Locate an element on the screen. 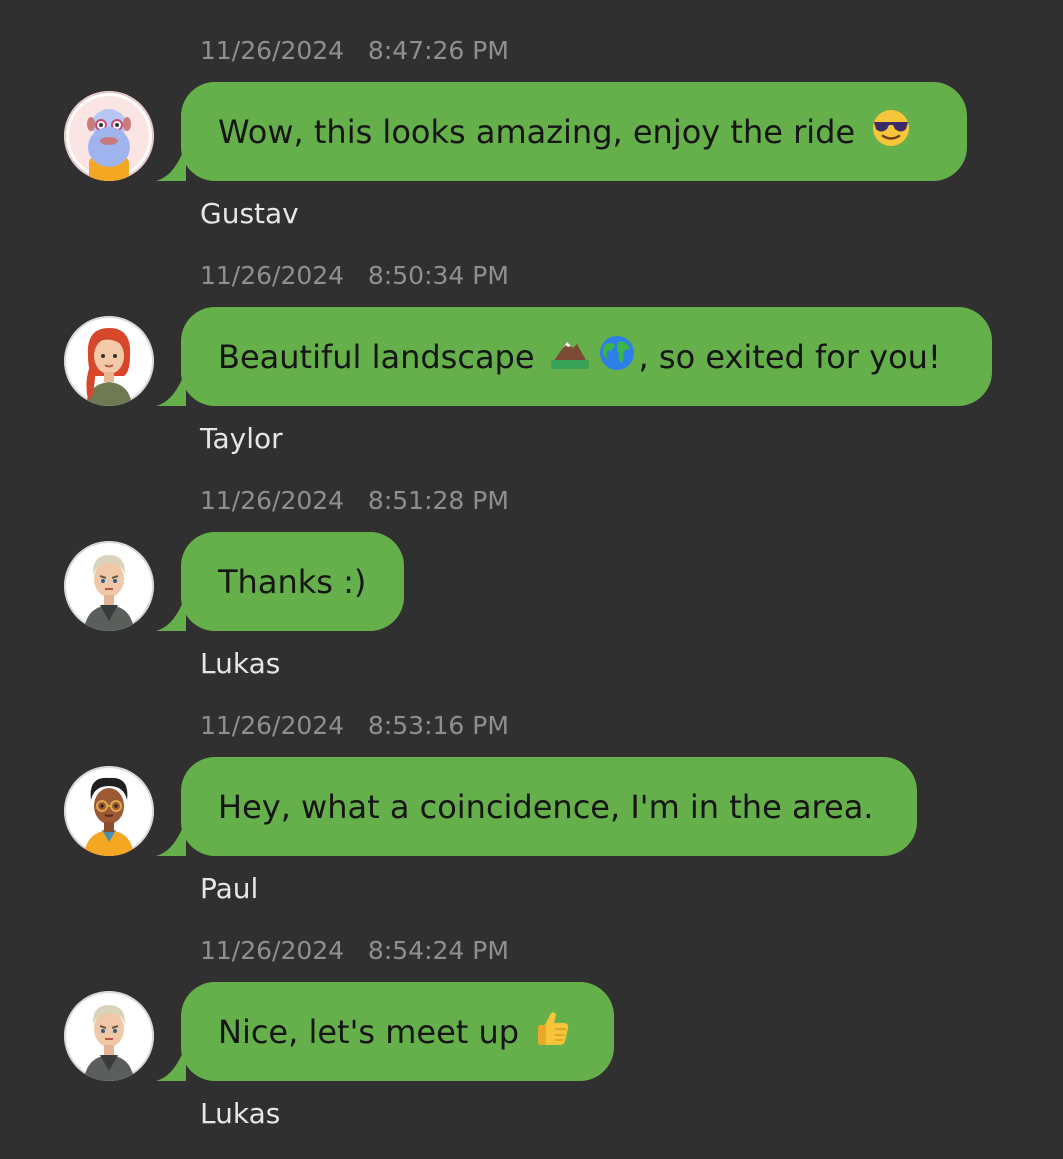  message-bubble: Wow, this looks amazing, enjoy the ride is located at coordinates (574, 131).